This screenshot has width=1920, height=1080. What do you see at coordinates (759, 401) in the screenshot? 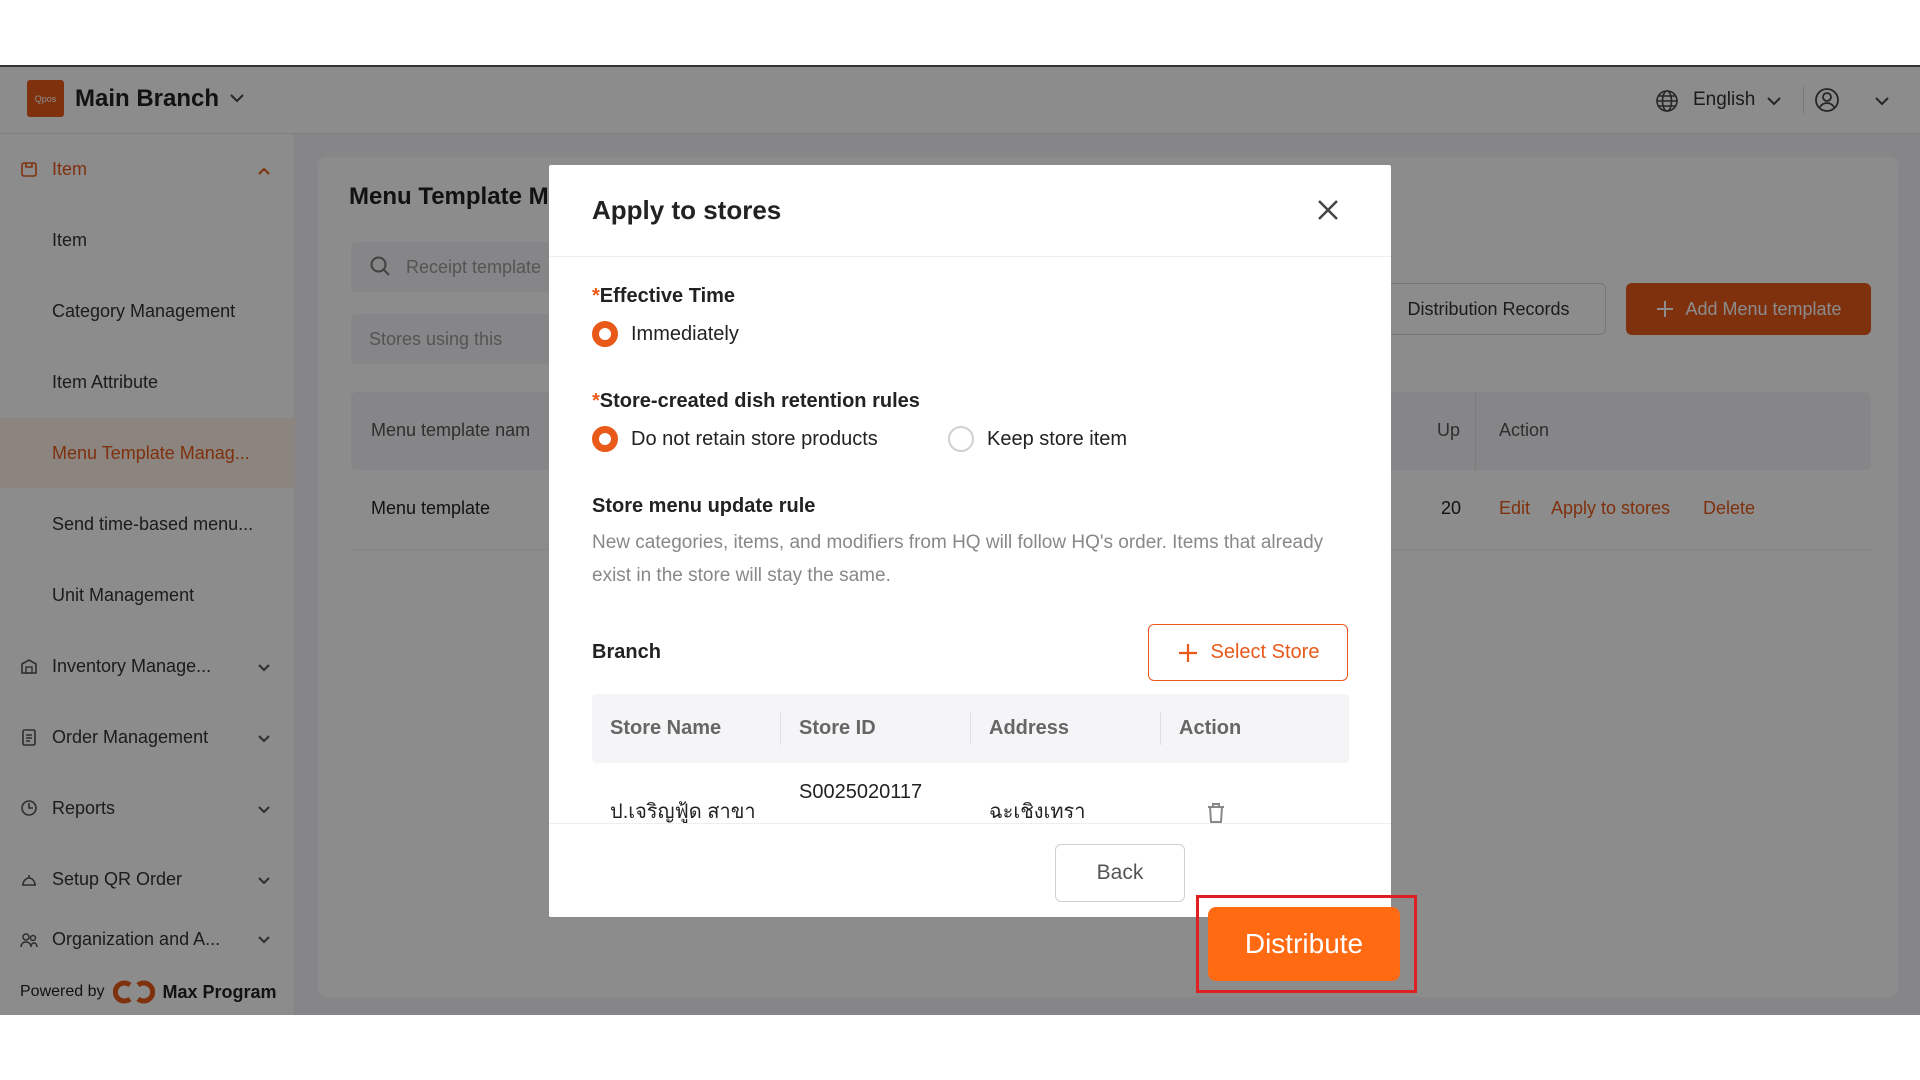
I see `retention-rules-text: Store-created dish retention rules` at bounding box center [759, 401].